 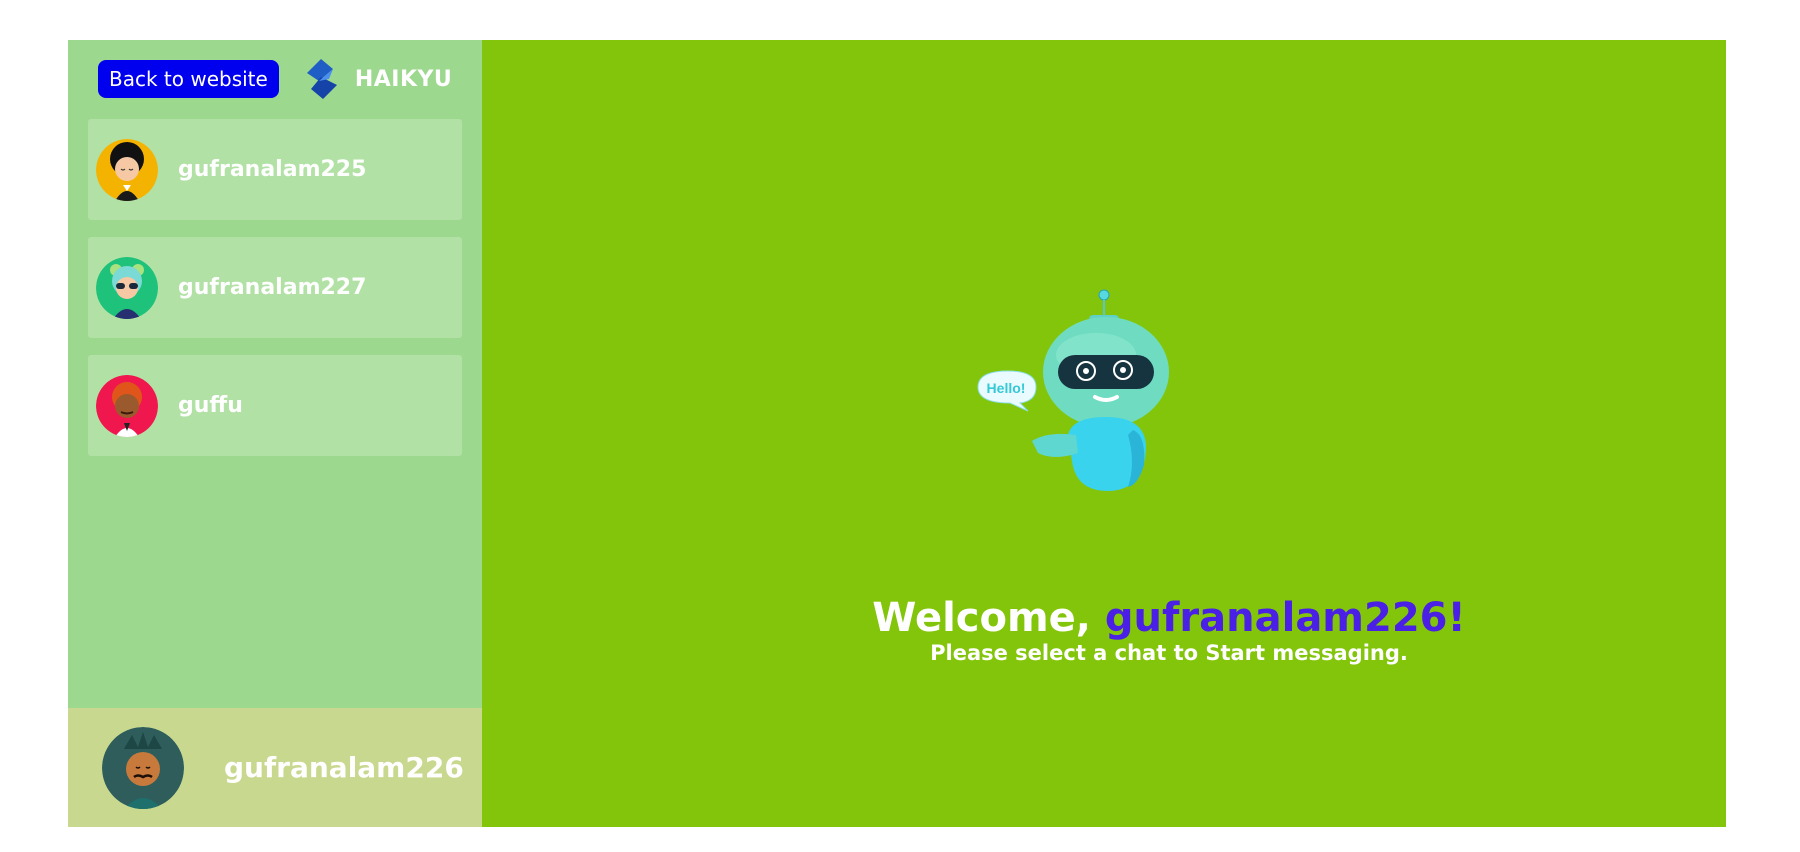 I want to click on back-to-website-button: Back to website, so click(x=188, y=79).